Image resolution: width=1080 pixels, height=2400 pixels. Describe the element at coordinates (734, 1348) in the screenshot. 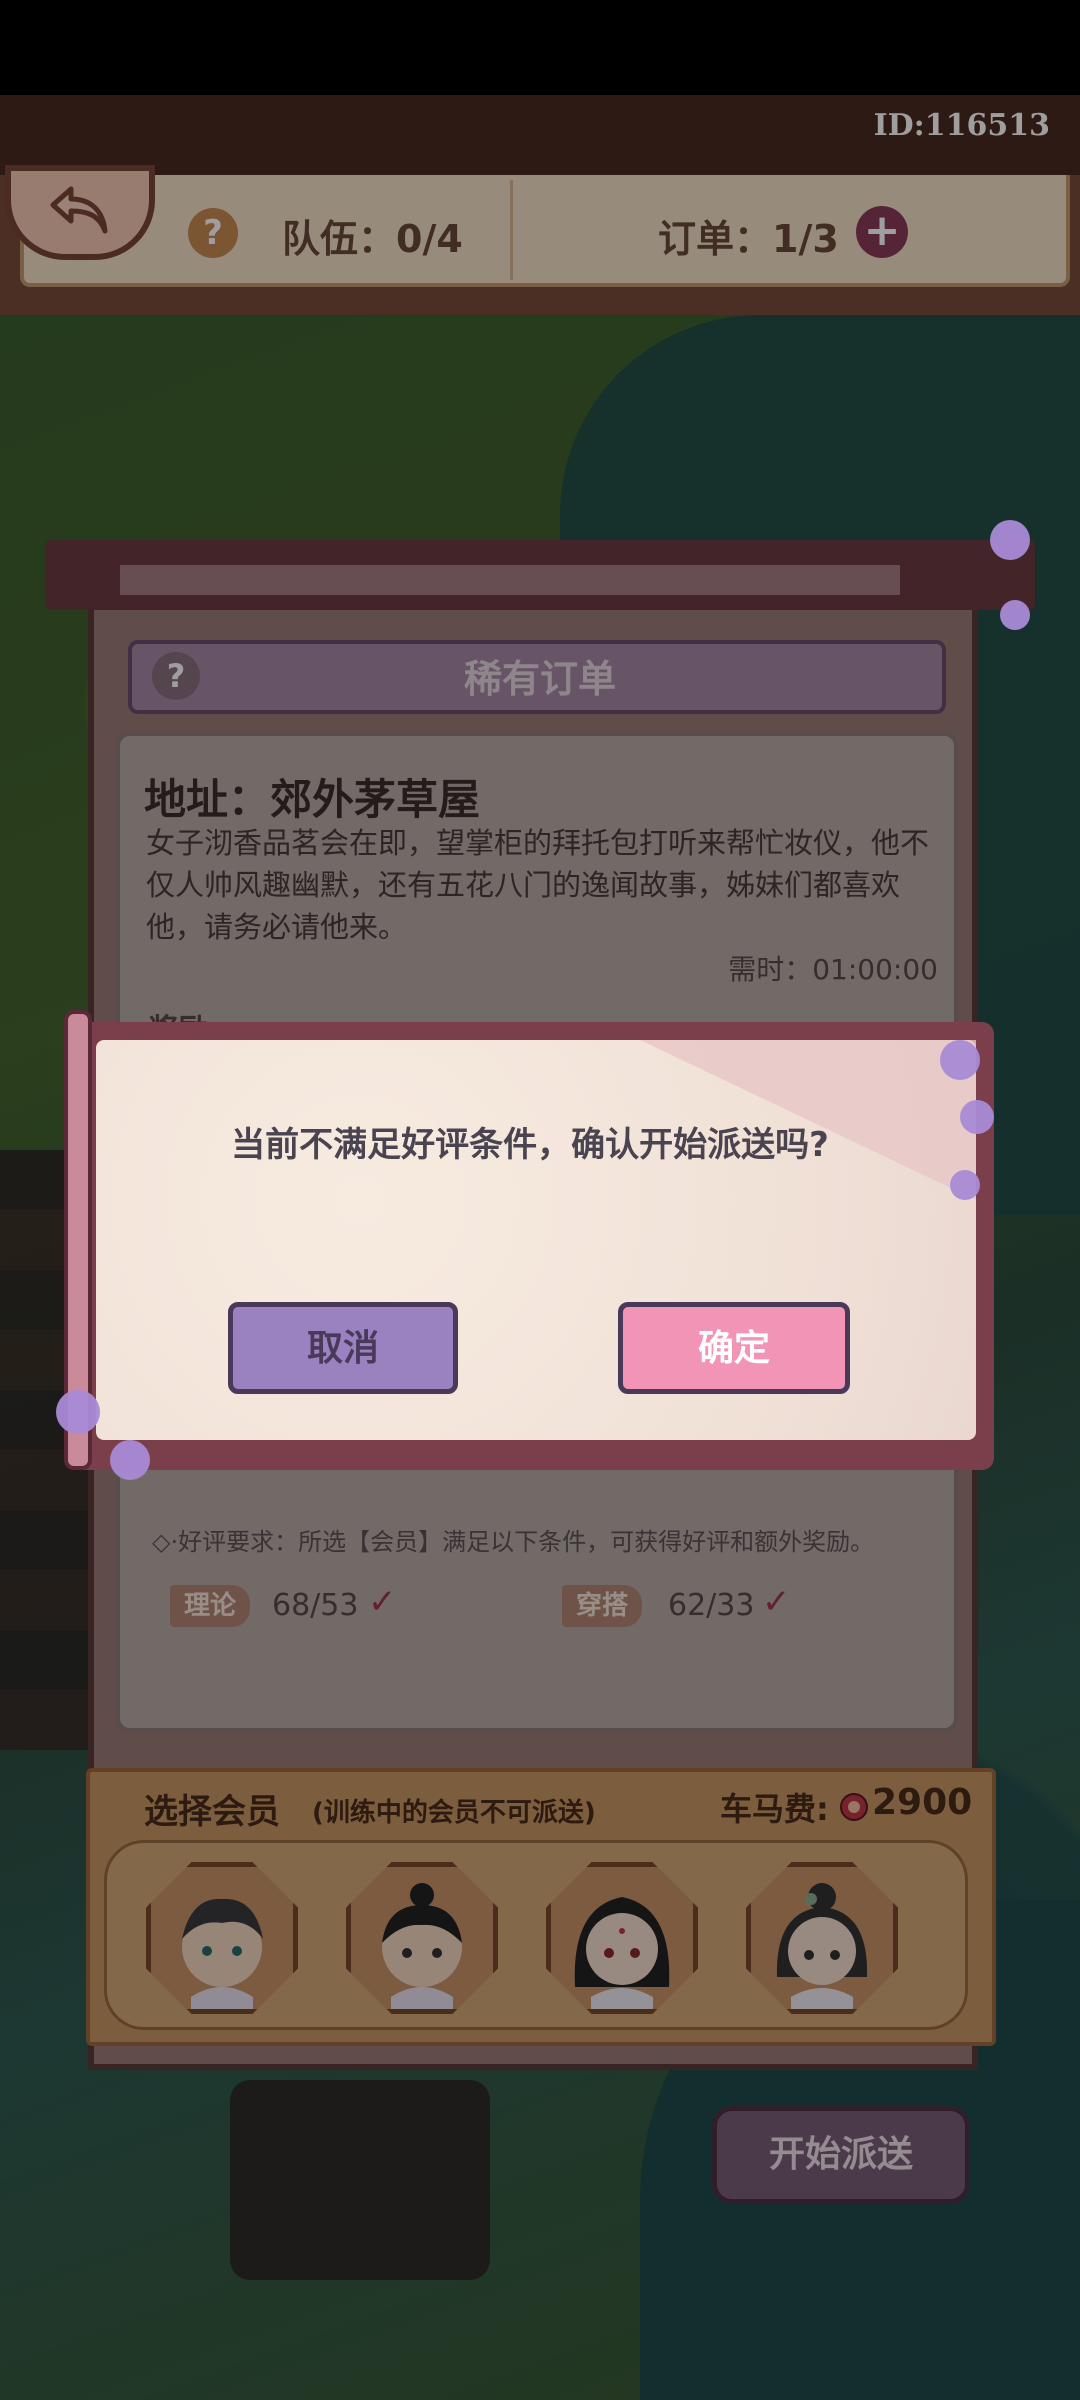

I see `confirm-button: 确定` at that location.